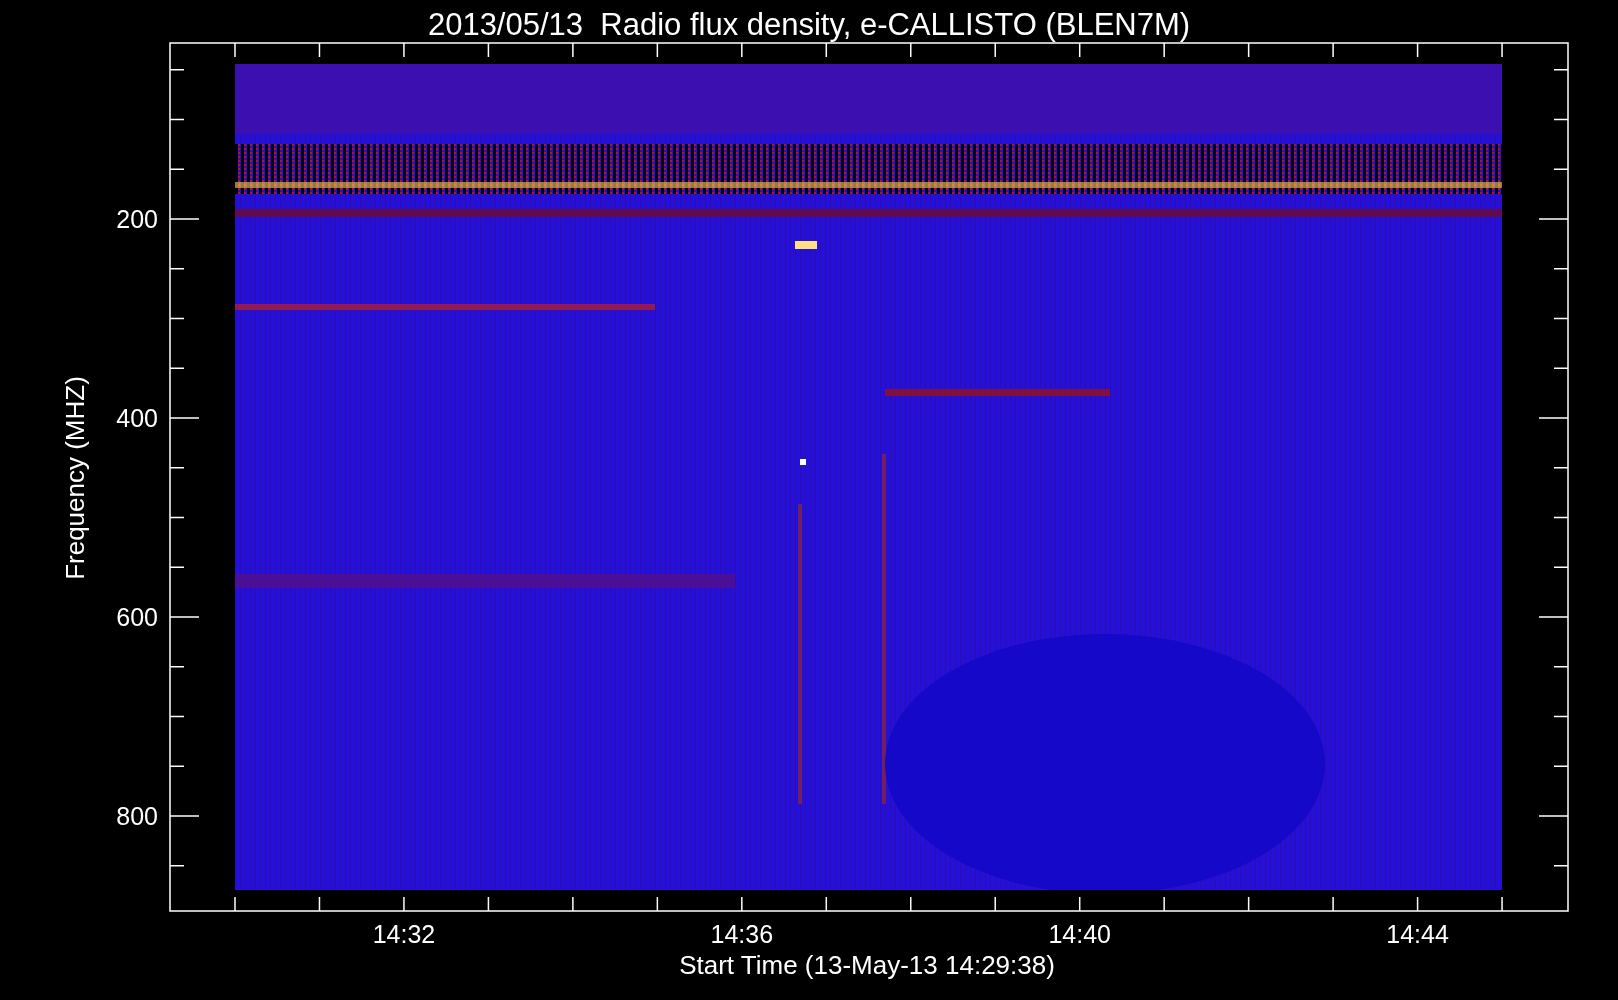 This screenshot has width=1618, height=1000. Describe the element at coordinates (809, 25) in the screenshot. I see `chart-title: 2013/05/13 Radio flux density, e-CALLISTO (BLEN7M)` at that location.